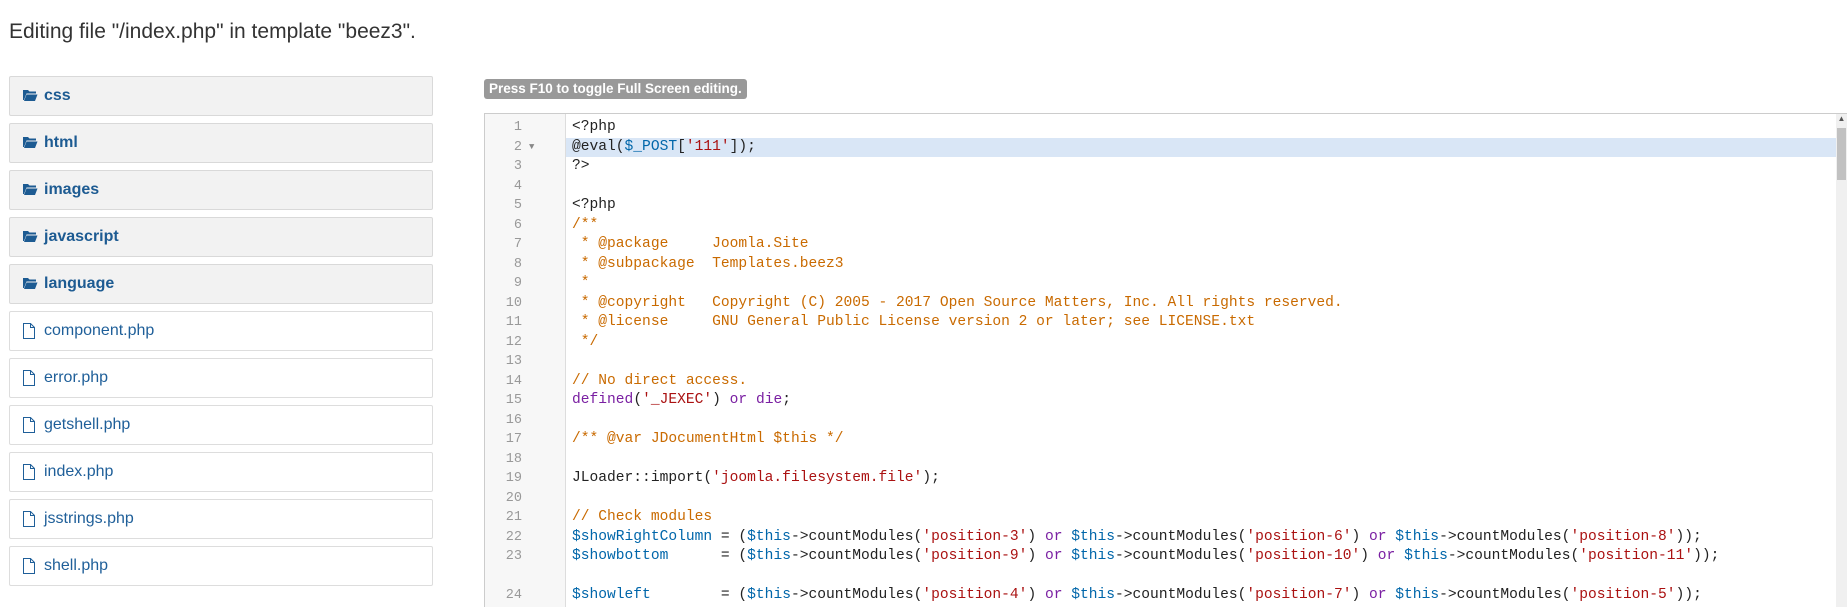  What do you see at coordinates (79, 283) in the screenshot?
I see `tree-item-label: language` at bounding box center [79, 283].